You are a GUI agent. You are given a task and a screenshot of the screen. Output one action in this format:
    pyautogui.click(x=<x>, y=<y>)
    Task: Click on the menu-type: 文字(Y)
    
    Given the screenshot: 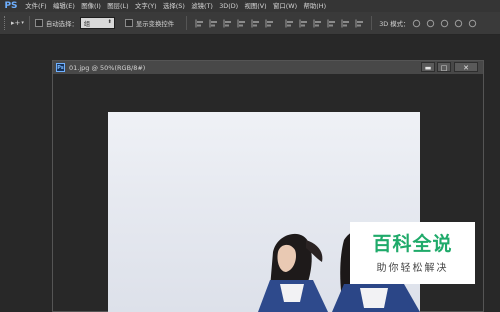 What is the action you would take?
    pyautogui.click(x=146, y=6)
    